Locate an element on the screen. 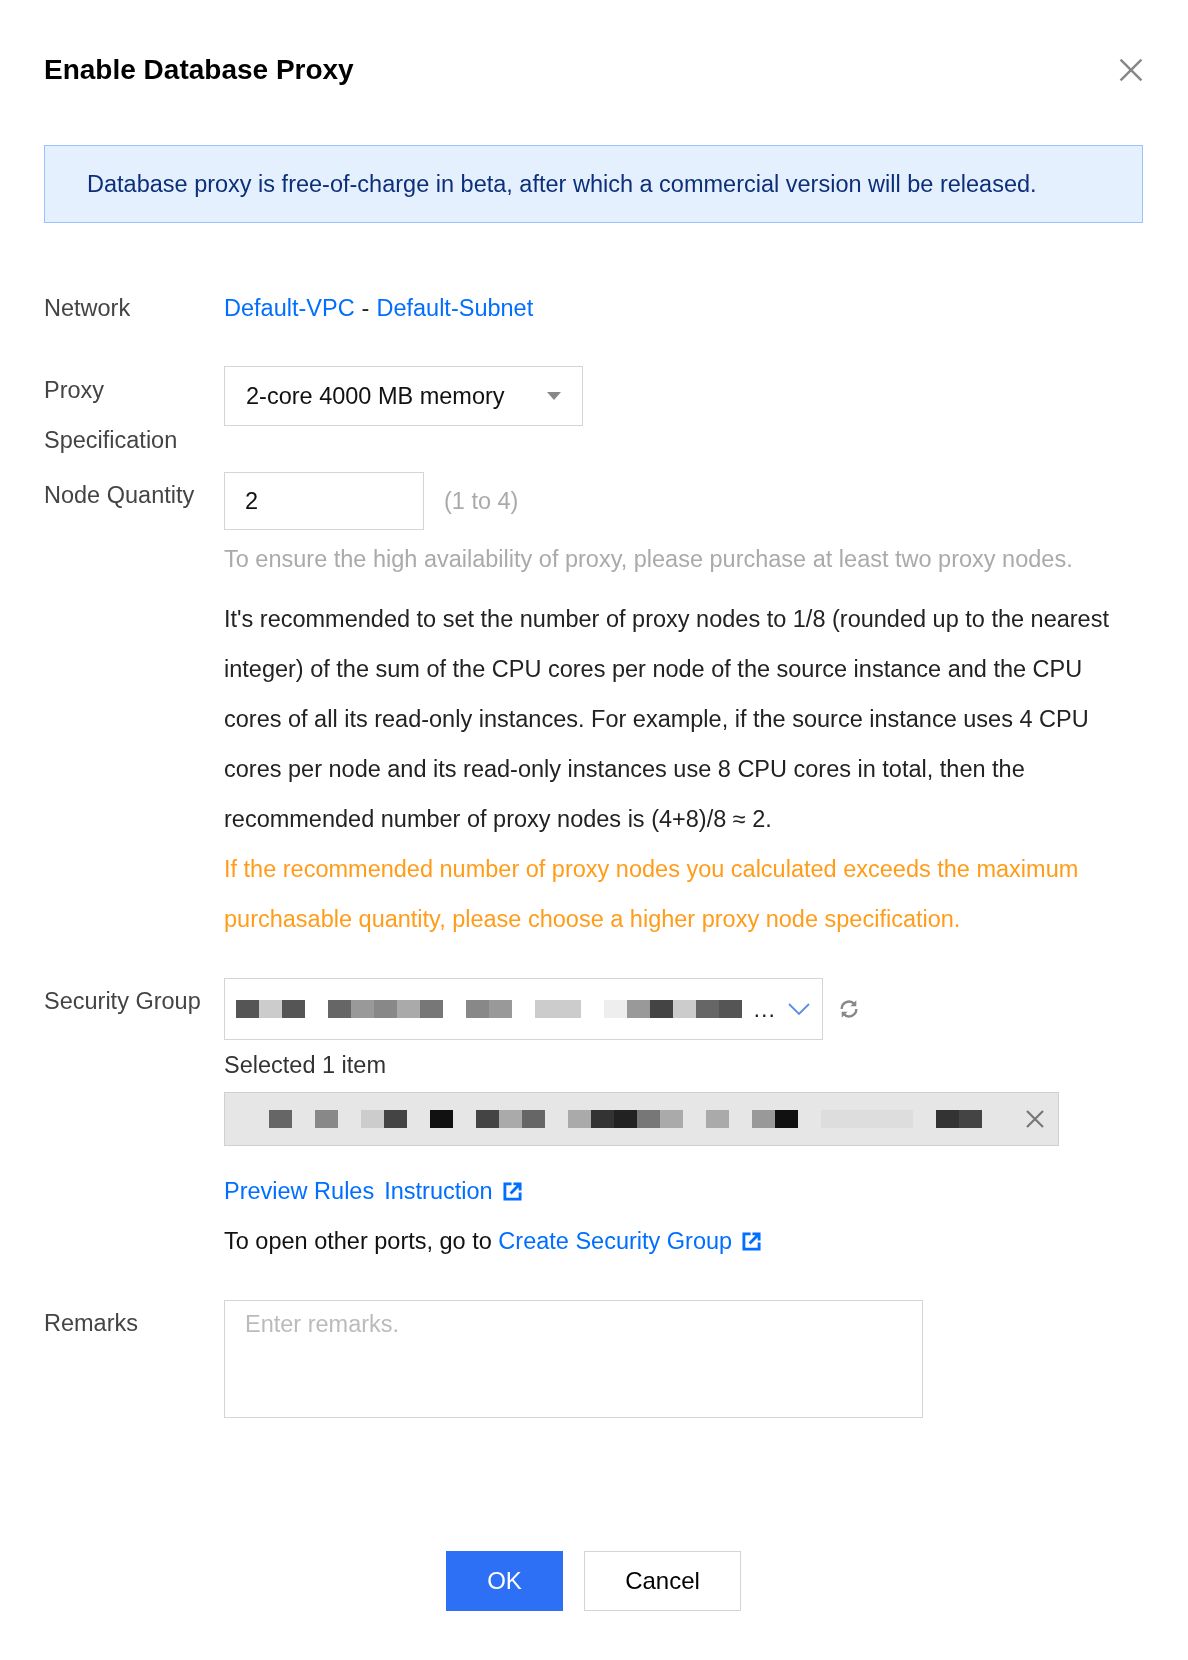 Image resolution: width=1188 pixels, height=1660 pixels. rules-link: Instruction is located at coordinates (453, 1191).